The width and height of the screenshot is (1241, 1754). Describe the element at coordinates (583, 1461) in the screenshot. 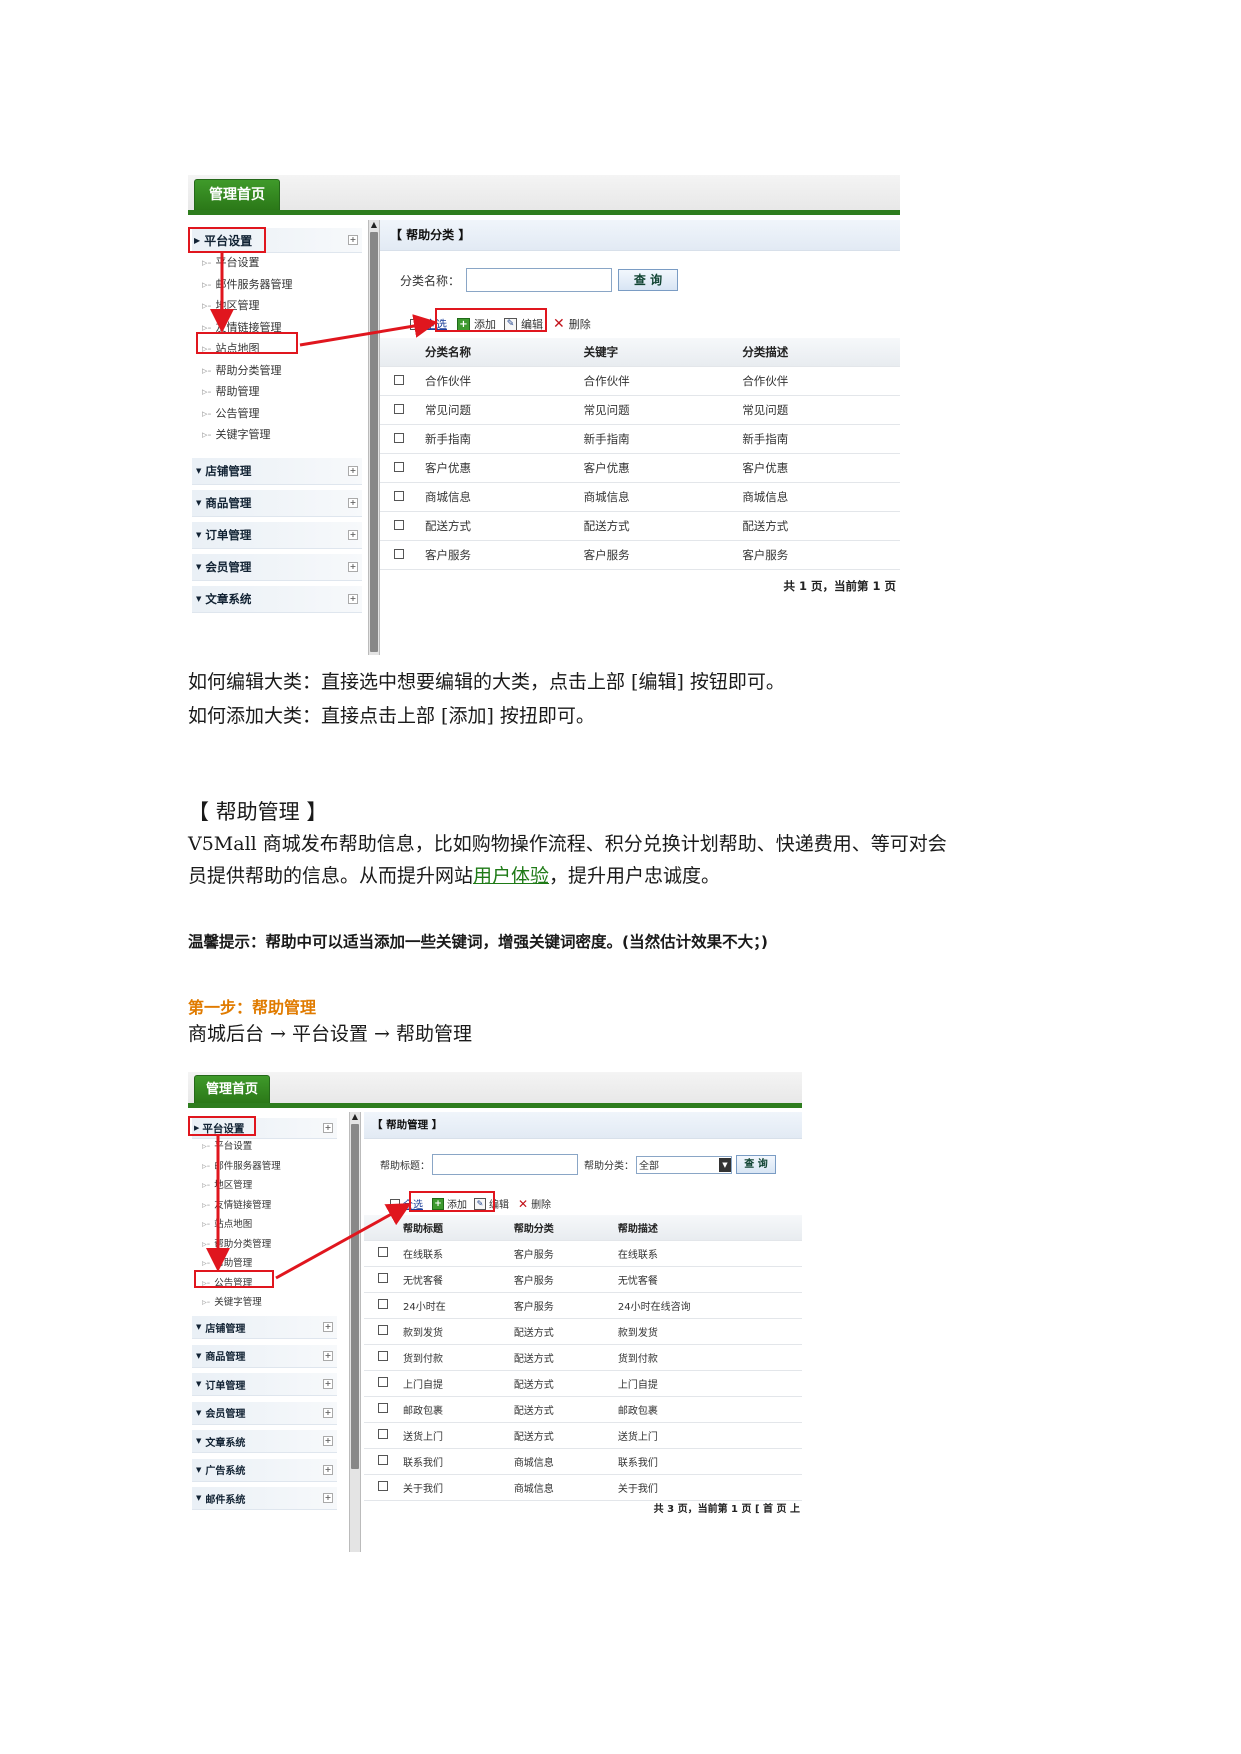

I see `table-row: 联系我们 商城信息 联系我们` at that location.